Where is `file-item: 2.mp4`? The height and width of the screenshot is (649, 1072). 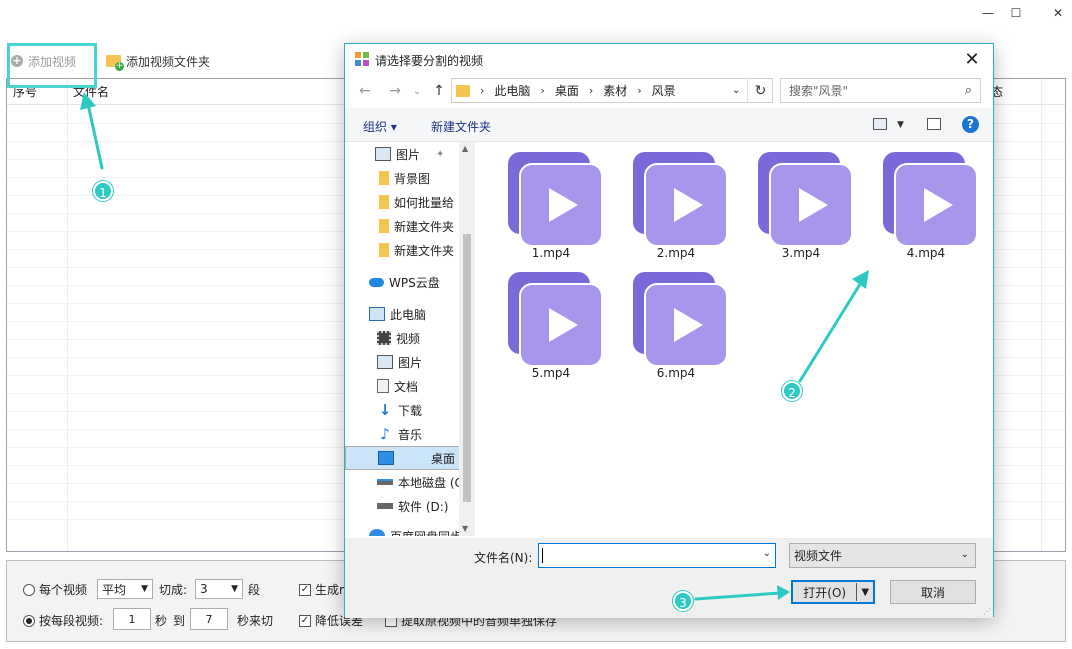
file-item: 2.mp4 is located at coordinates (669, 201).